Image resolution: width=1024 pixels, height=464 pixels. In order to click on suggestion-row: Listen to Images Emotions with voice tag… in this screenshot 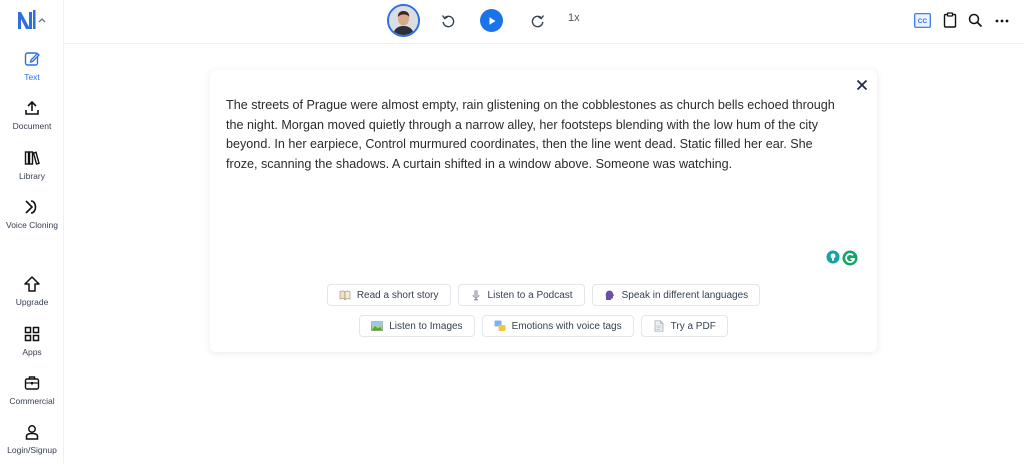, I will do `click(543, 326)`.